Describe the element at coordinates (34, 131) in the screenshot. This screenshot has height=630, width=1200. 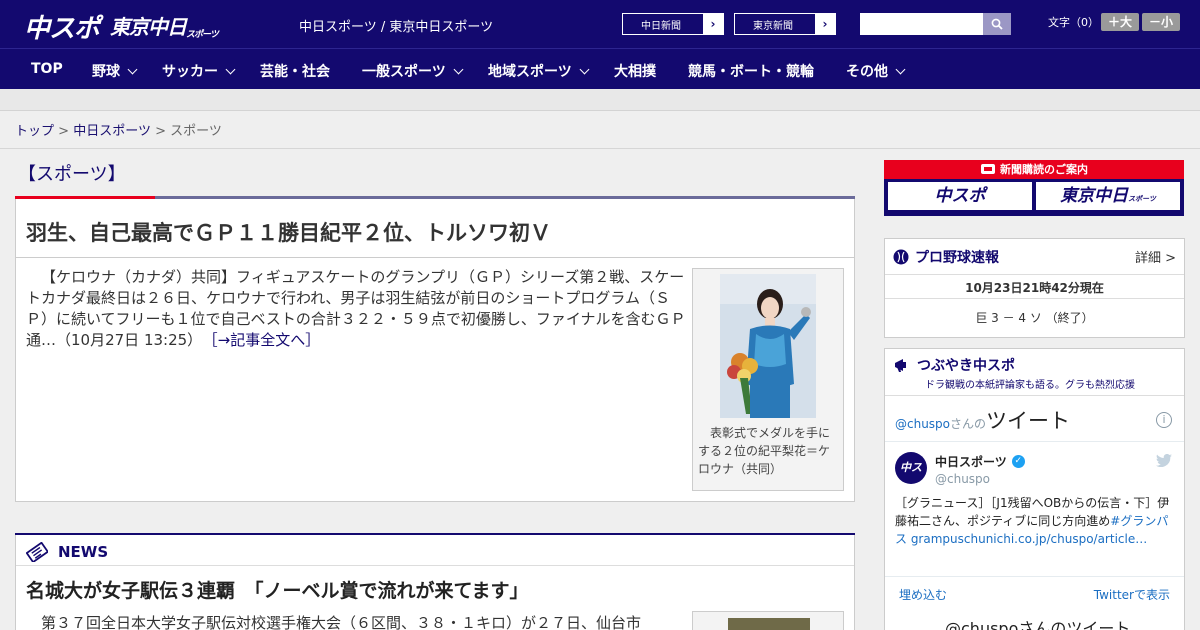
I see `breadcrumb-top: トップ` at that location.